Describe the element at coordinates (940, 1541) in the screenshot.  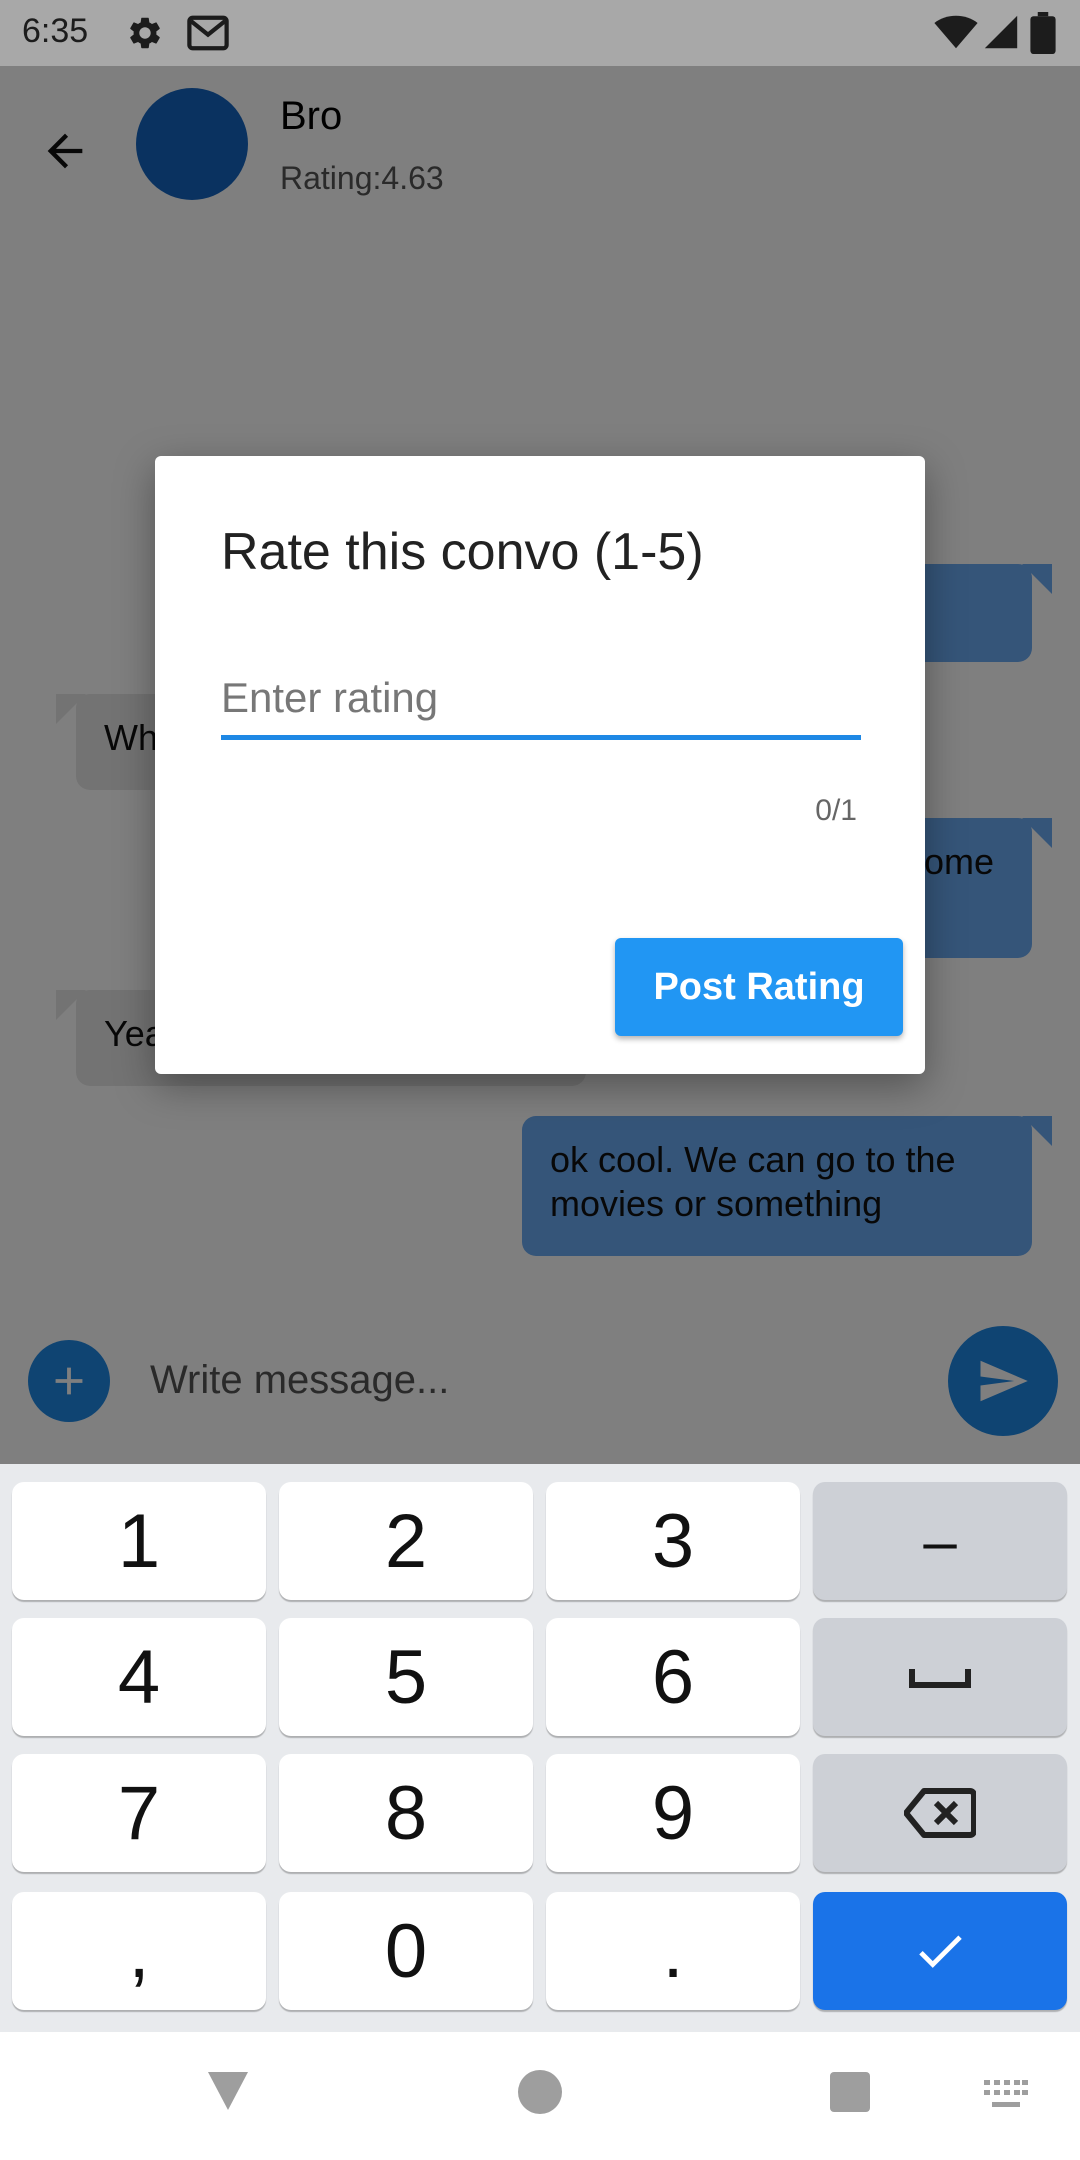
I see `key-minus: –` at that location.